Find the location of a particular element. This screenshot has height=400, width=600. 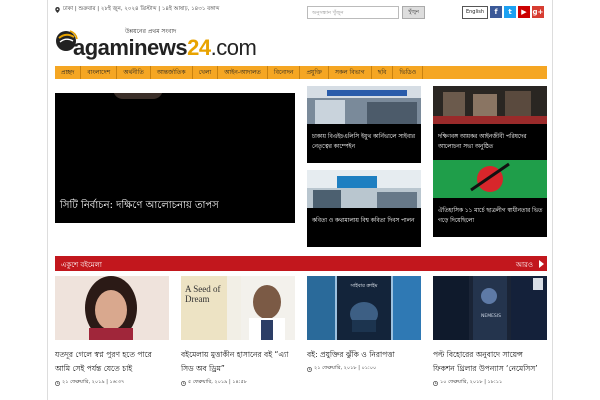

book-fair-card-date: ২১ ফেব্রুয়ারি, ২০১৯ | ১৬:৩৭ is located at coordinates (112, 383).